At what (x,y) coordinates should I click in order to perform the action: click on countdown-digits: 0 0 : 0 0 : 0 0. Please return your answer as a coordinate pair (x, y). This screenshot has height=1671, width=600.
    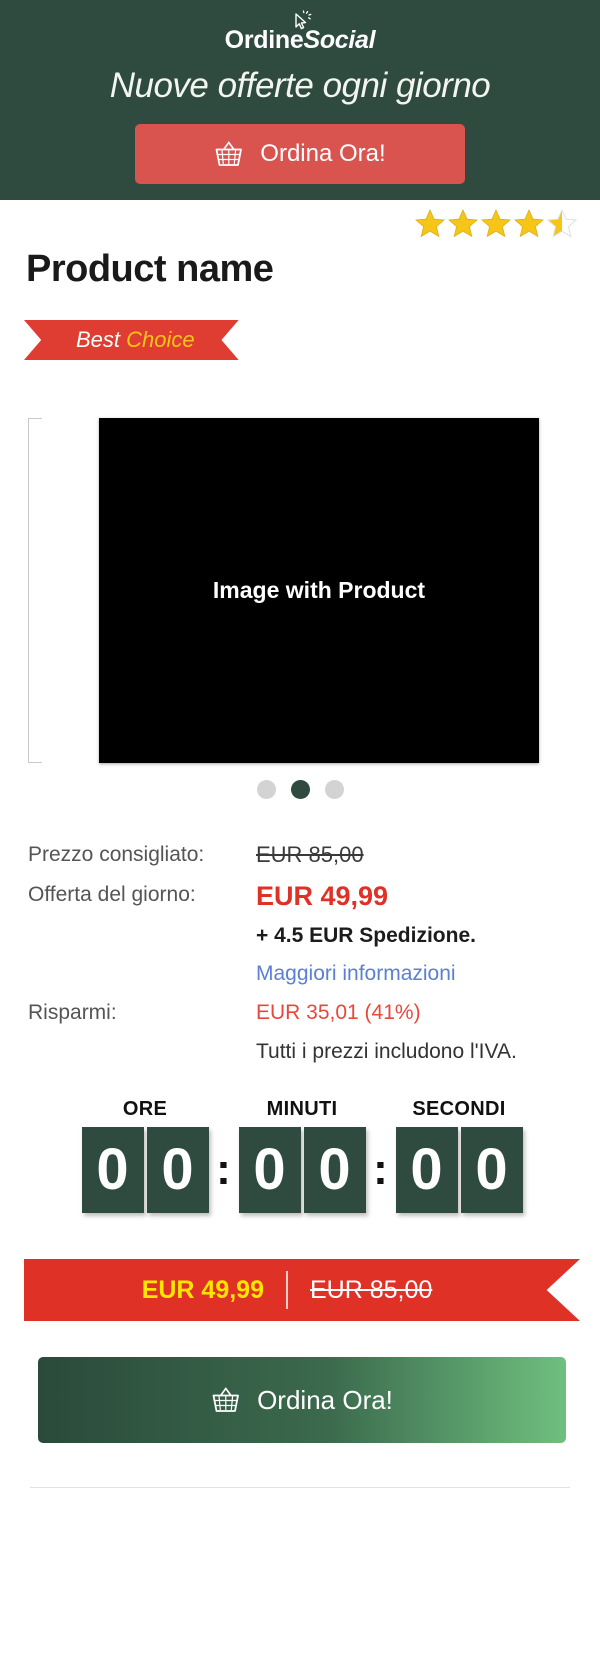
    Looking at the image, I should click on (300, 1170).